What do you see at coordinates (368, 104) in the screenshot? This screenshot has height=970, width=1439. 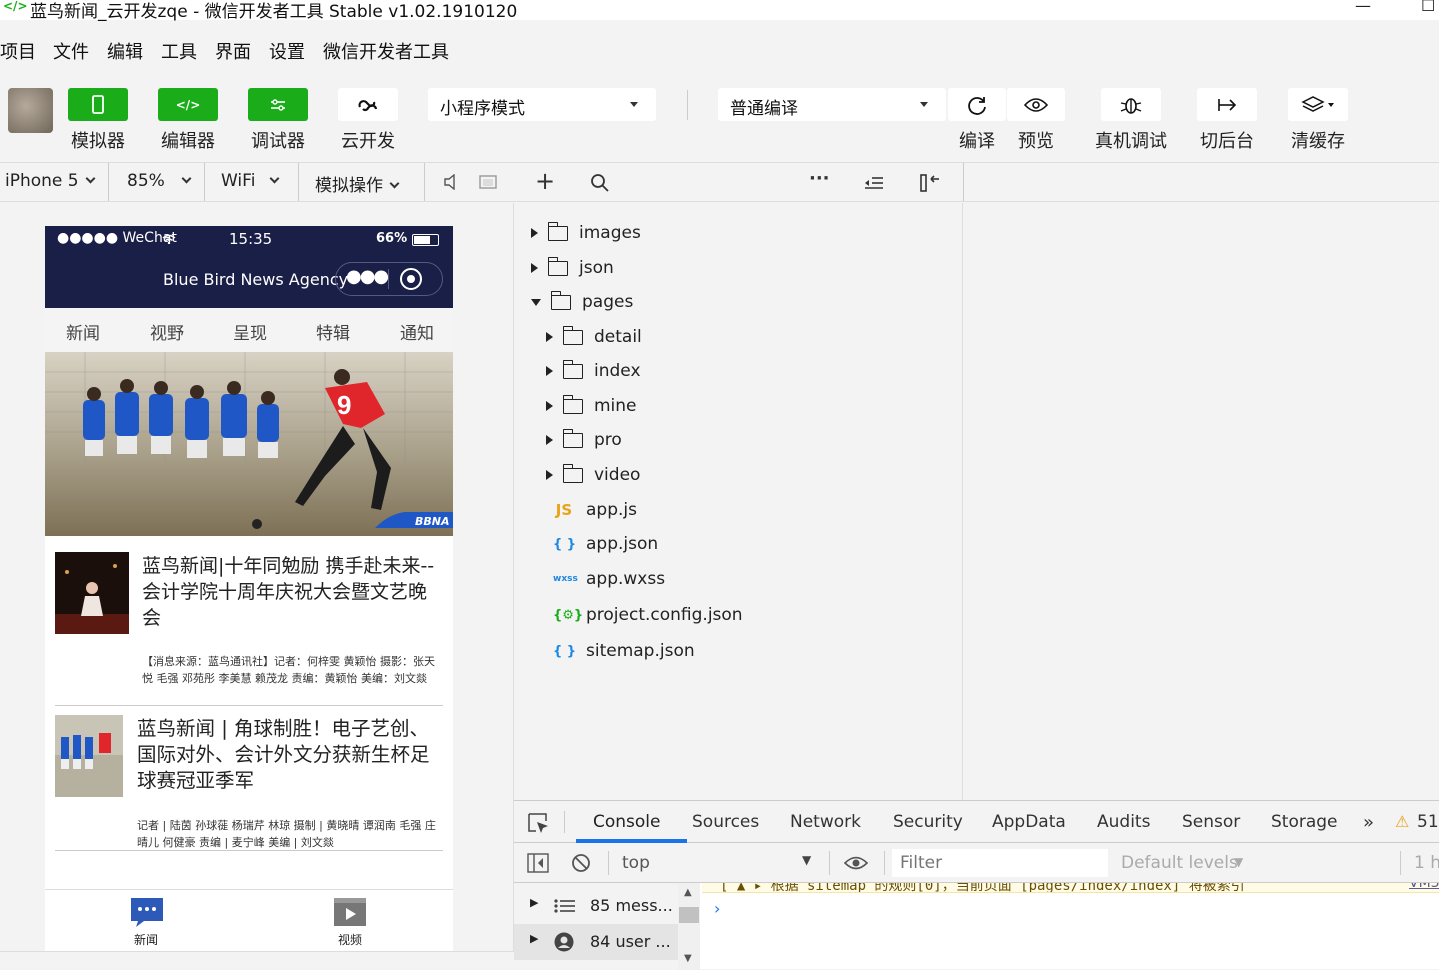 I see `cloud-dev-button` at bounding box center [368, 104].